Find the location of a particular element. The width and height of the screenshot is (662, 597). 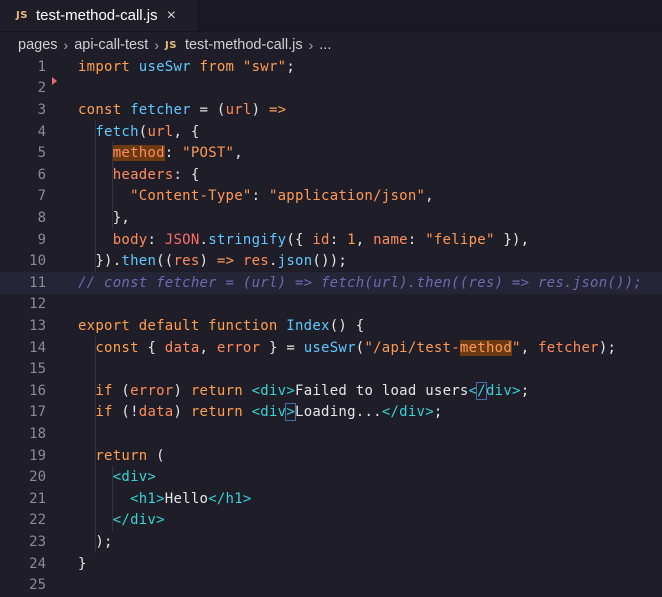

code-line: 10 }).then((res) => res.json()); is located at coordinates (331, 261).